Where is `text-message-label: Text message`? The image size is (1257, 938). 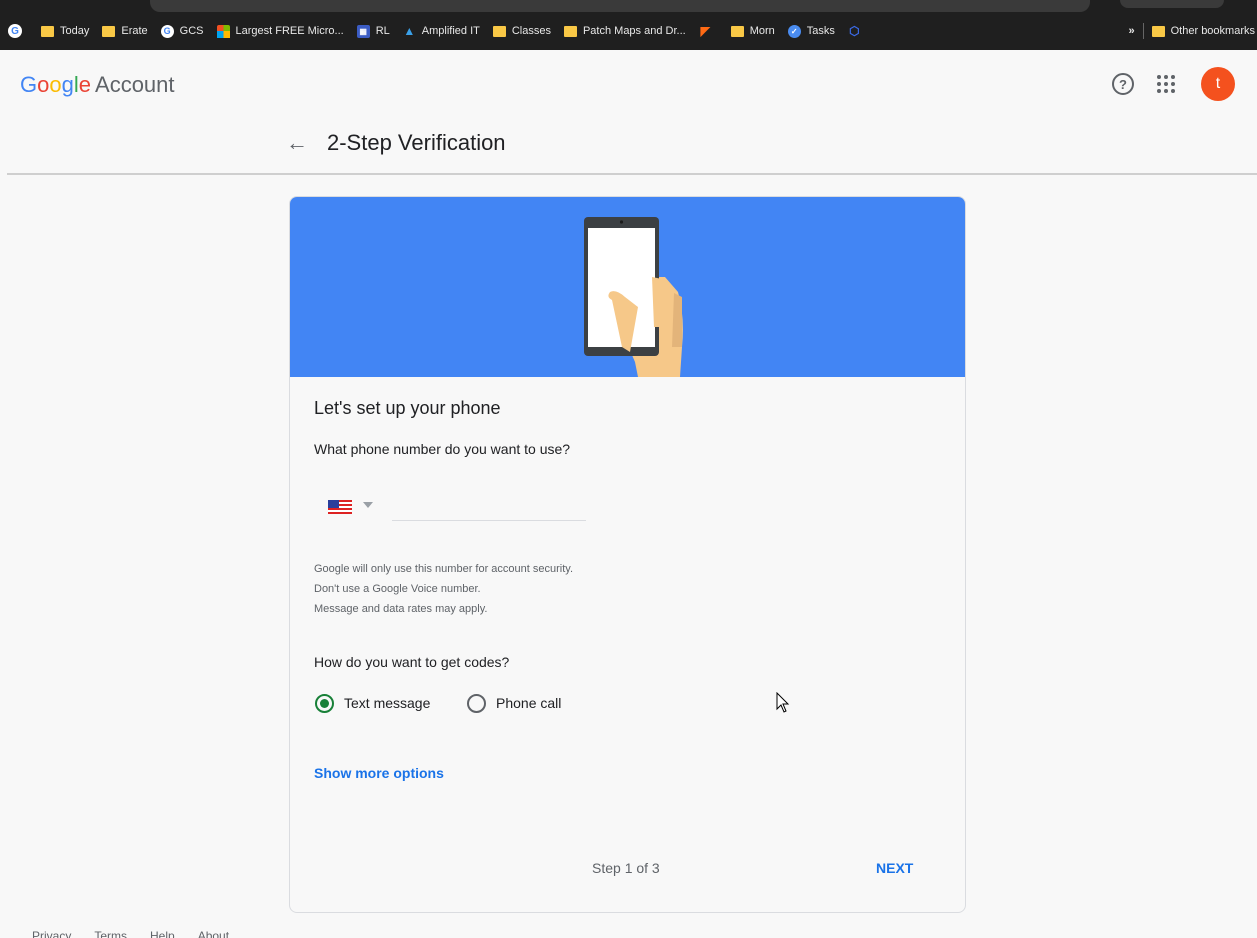 text-message-label: Text message is located at coordinates (387, 703).